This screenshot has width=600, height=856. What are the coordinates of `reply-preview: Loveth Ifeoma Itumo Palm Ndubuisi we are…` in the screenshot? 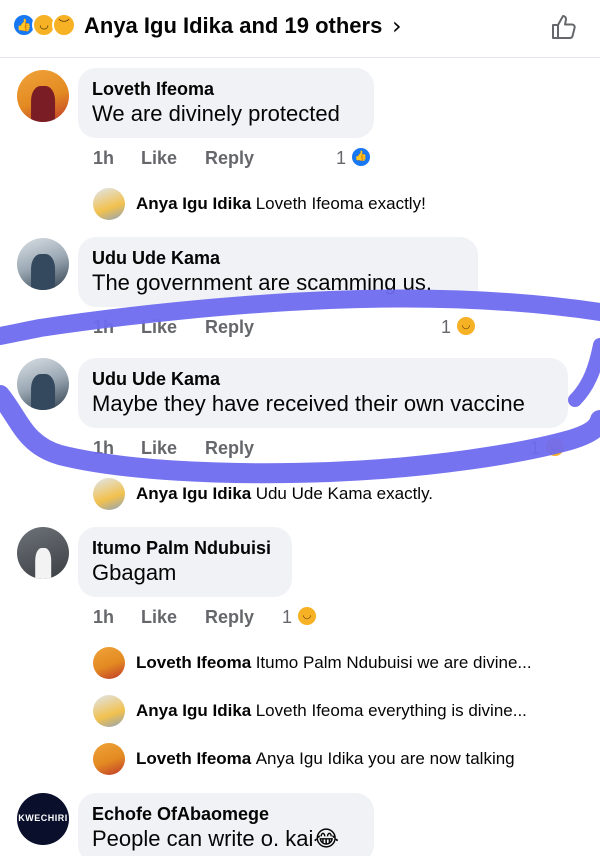 It's located at (334, 669).